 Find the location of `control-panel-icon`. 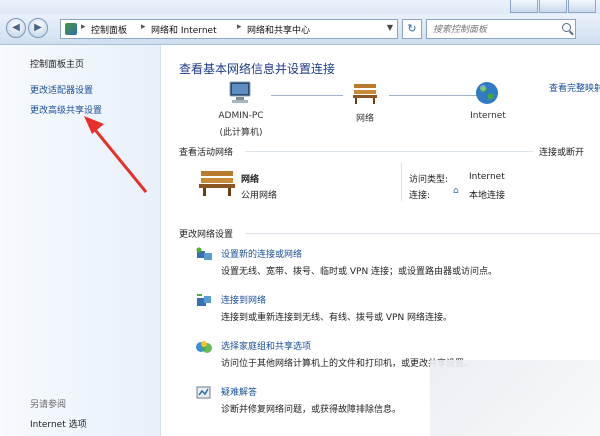

control-panel-icon is located at coordinates (71, 29).